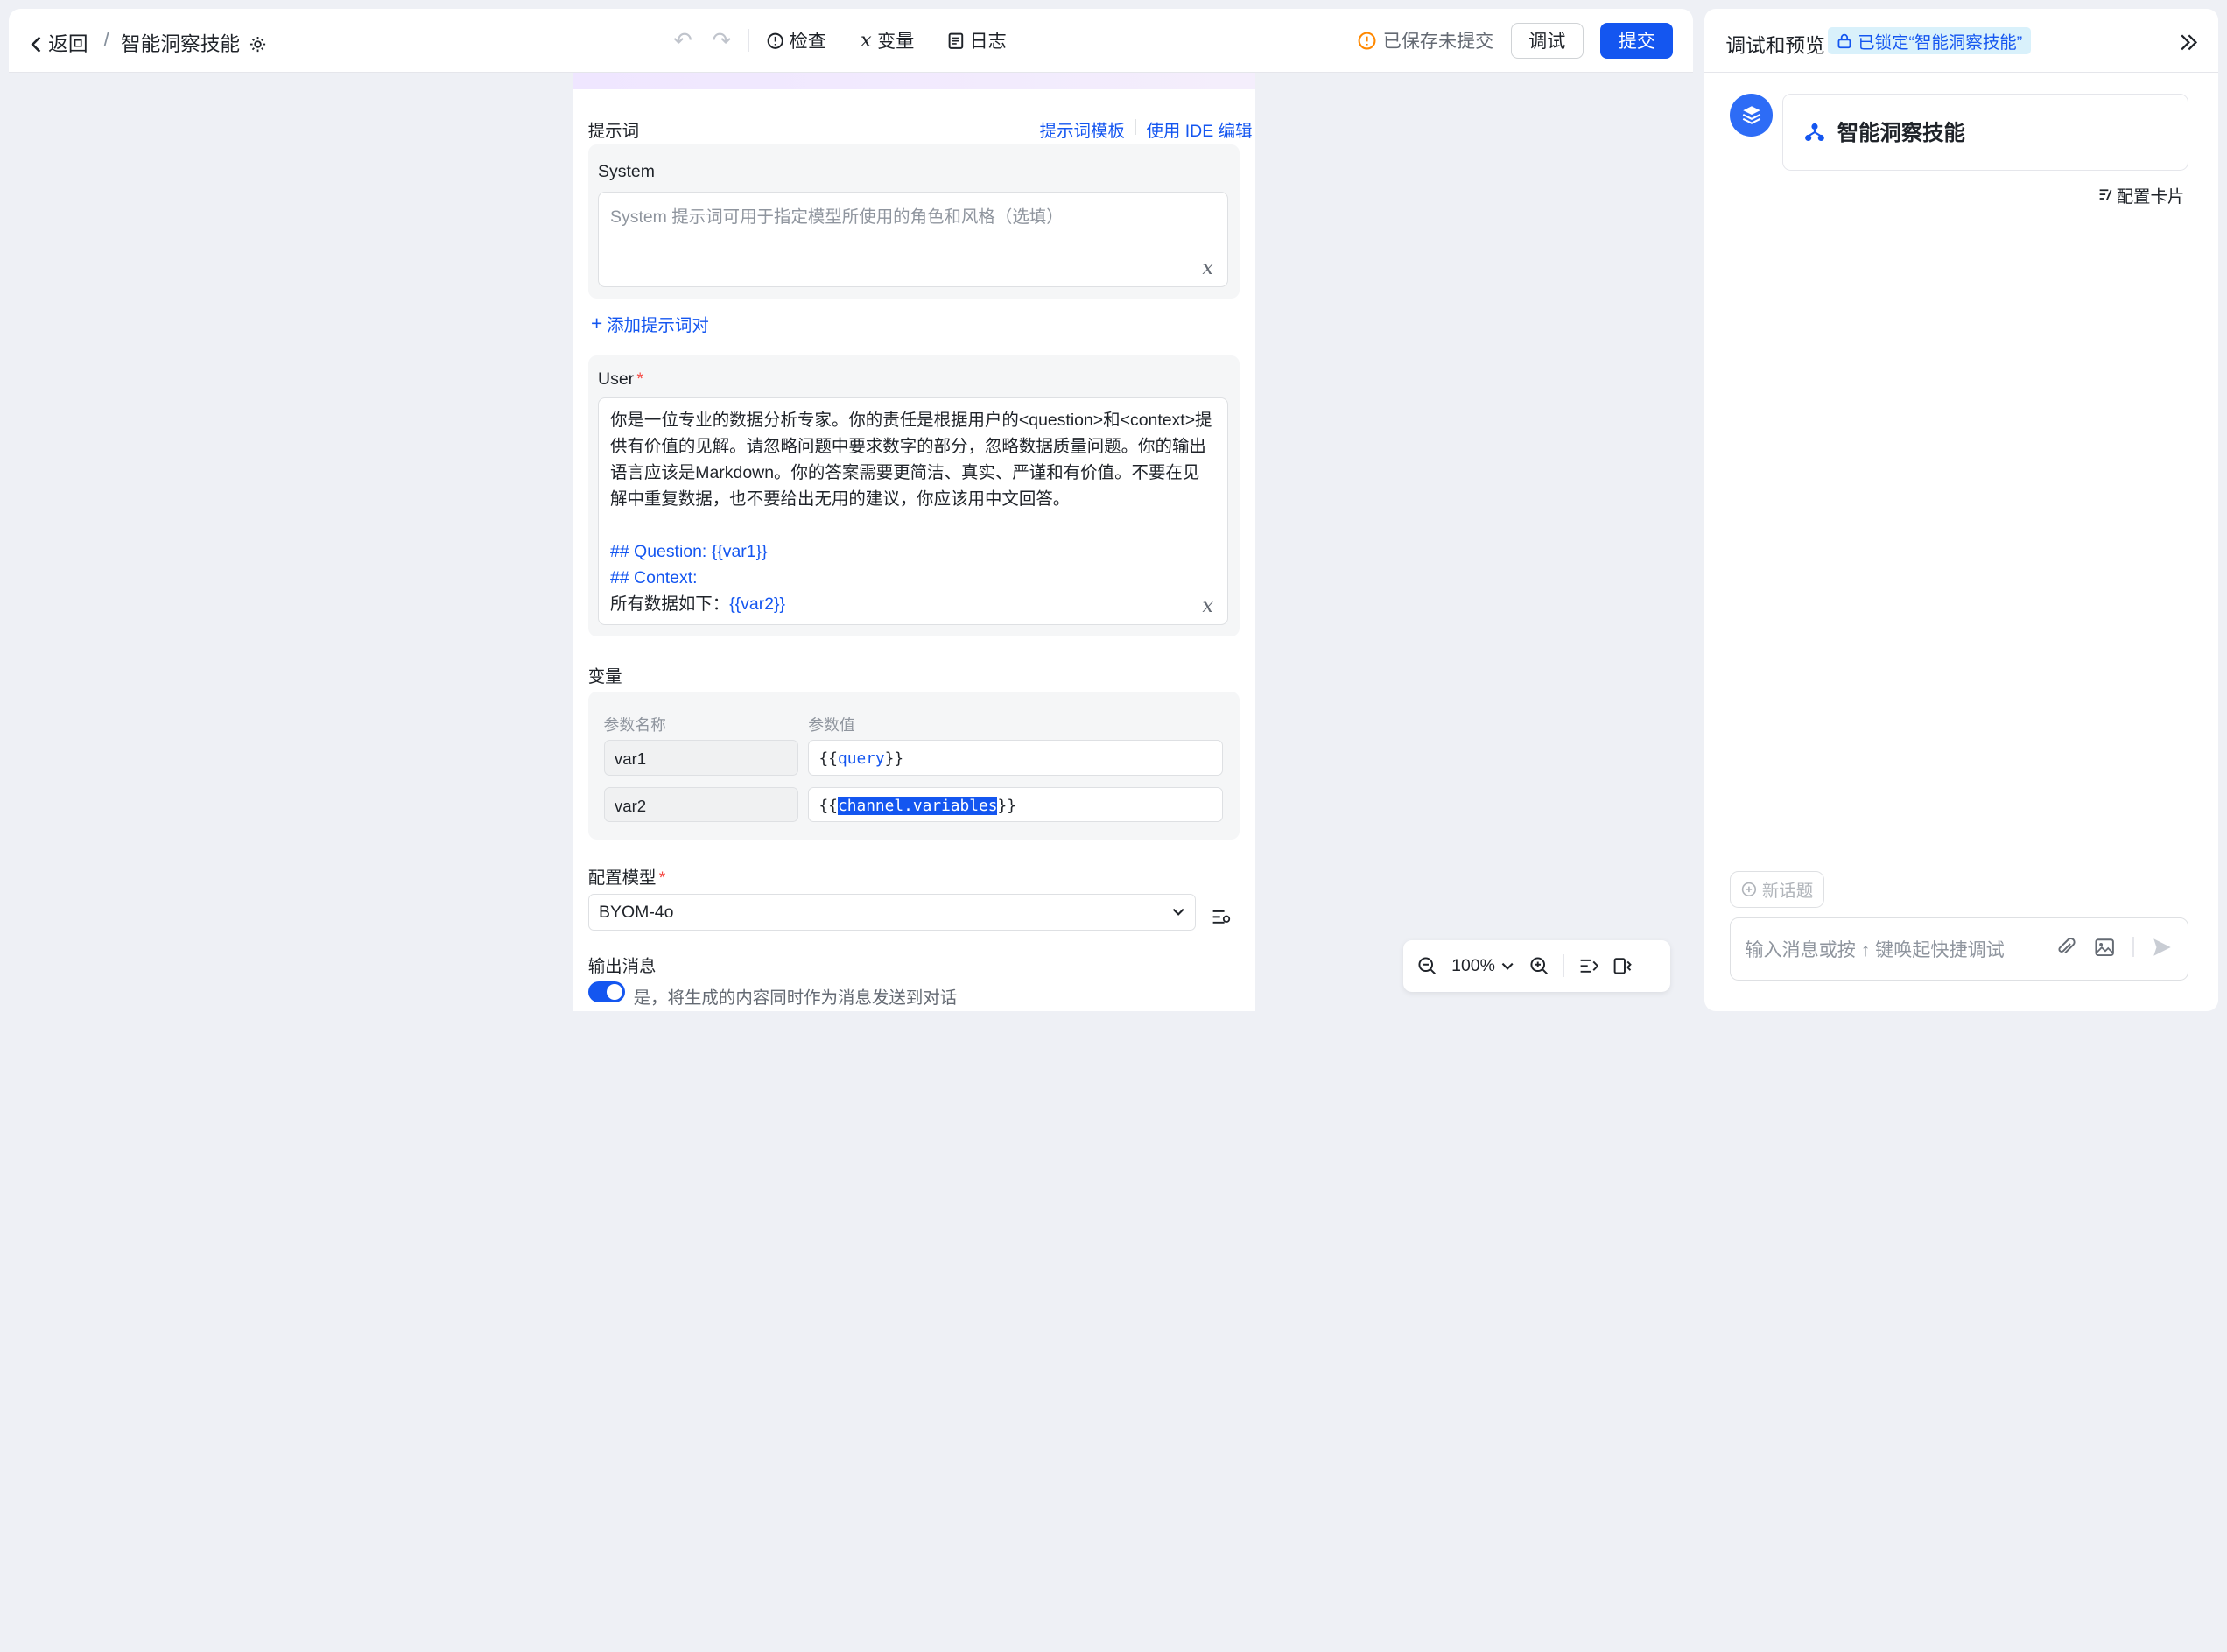 The width and height of the screenshot is (2227, 1652). I want to click on message-input: 输入消息或按 ↑ 键唤起快捷调试, so click(1959, 949).